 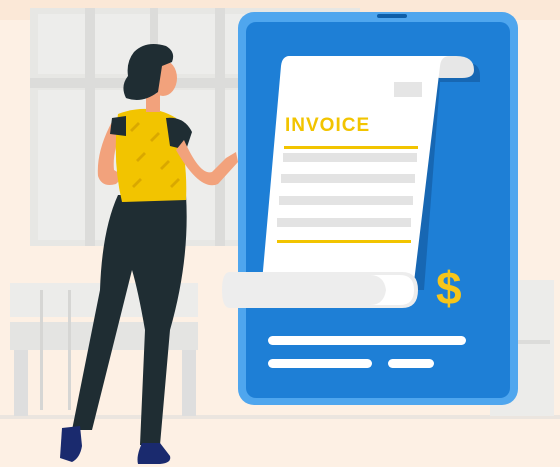 What do you see at coordinates (449, 288) in the screenshot?
I see `dollar-sign-icon: $` at bounding box center [449, 288].